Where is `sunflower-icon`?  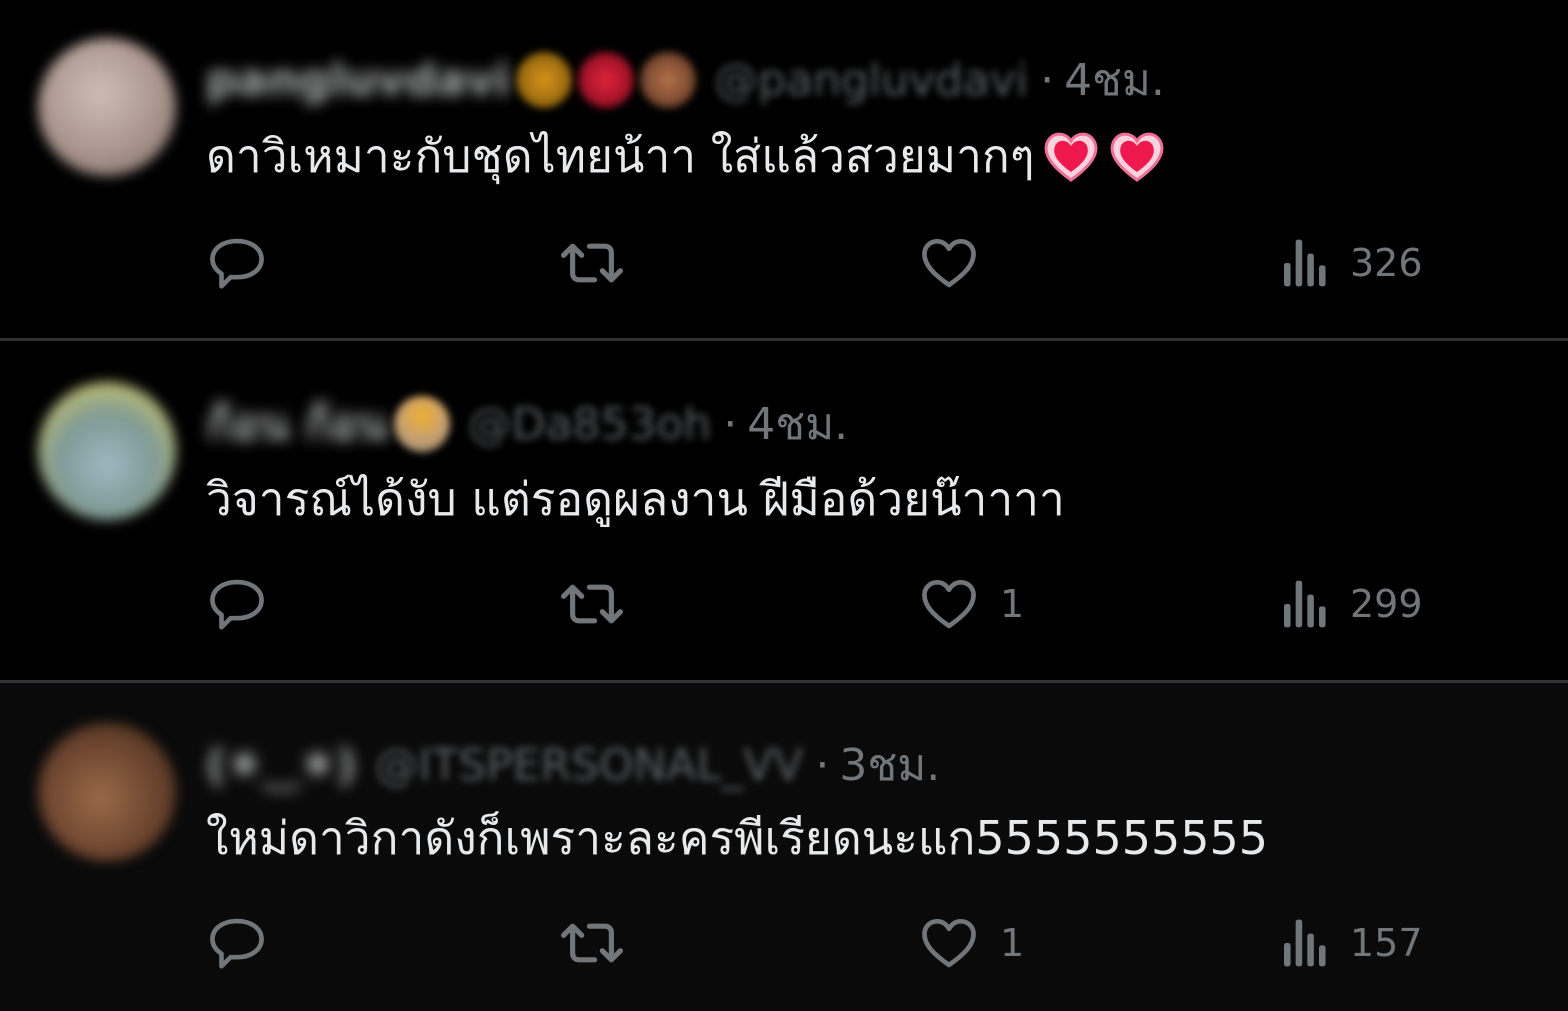 sunflower-icon is located at coordinates (544, 80).